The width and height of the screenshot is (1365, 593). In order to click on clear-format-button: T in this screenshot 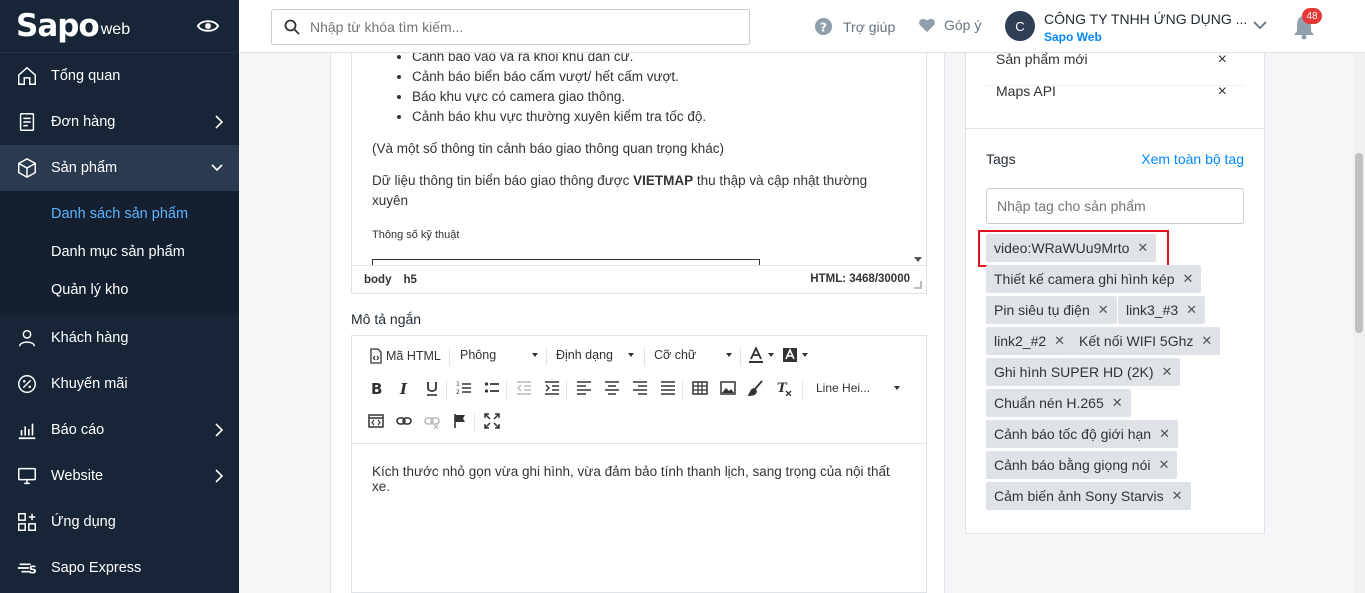, I will do `click(784, 388)`.